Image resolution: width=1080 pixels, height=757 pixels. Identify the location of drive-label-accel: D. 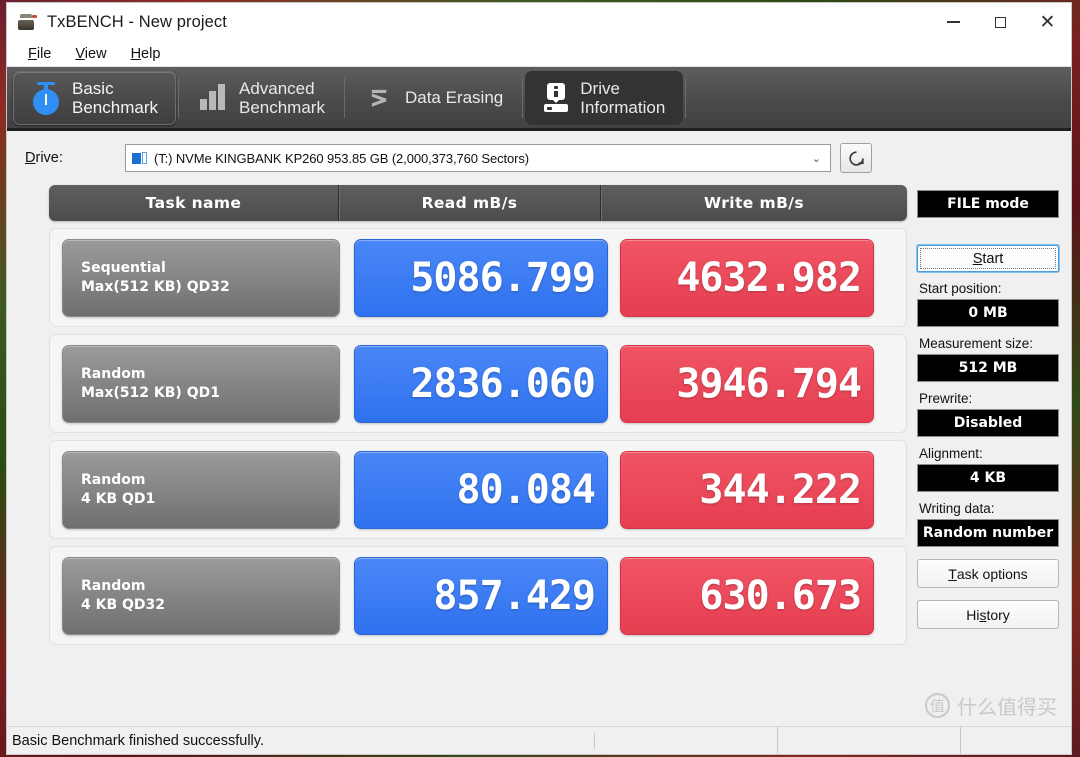
(30, 158).